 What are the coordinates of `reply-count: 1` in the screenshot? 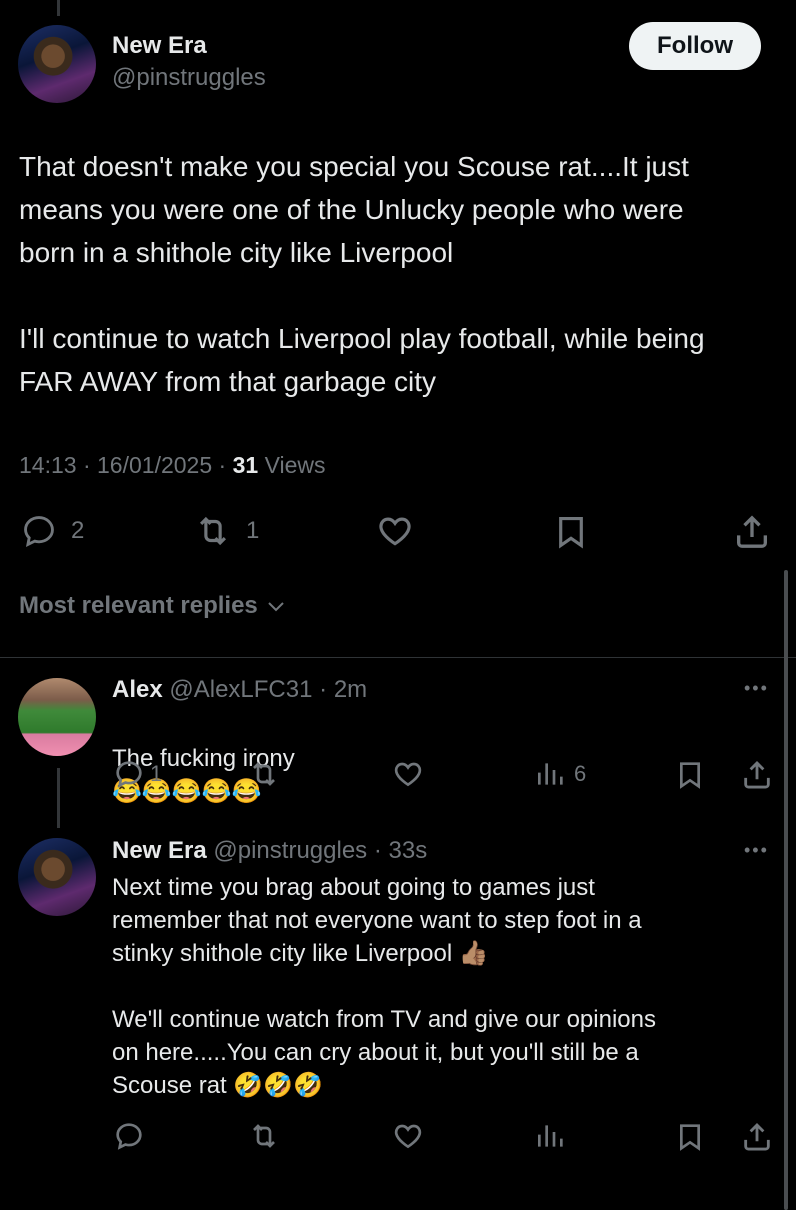 It's located at (156, 773).